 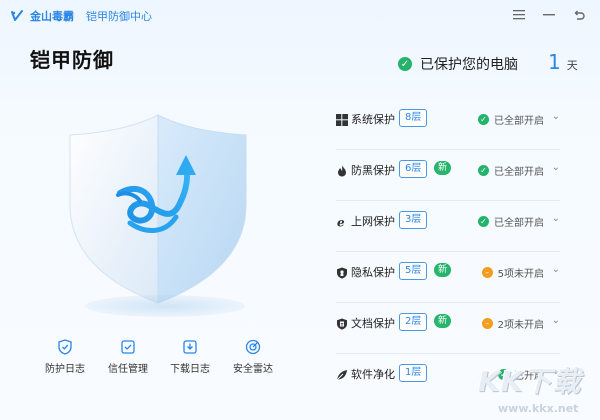 I want to click on protection-state-text: 5项未开启, so click(x=520, y=274).